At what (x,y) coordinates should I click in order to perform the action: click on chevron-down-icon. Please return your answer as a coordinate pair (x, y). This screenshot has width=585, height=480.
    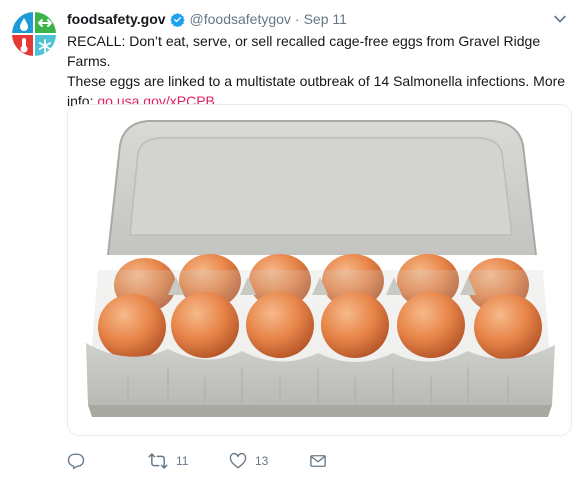
    Looking at the image, I should click on (560, 19).